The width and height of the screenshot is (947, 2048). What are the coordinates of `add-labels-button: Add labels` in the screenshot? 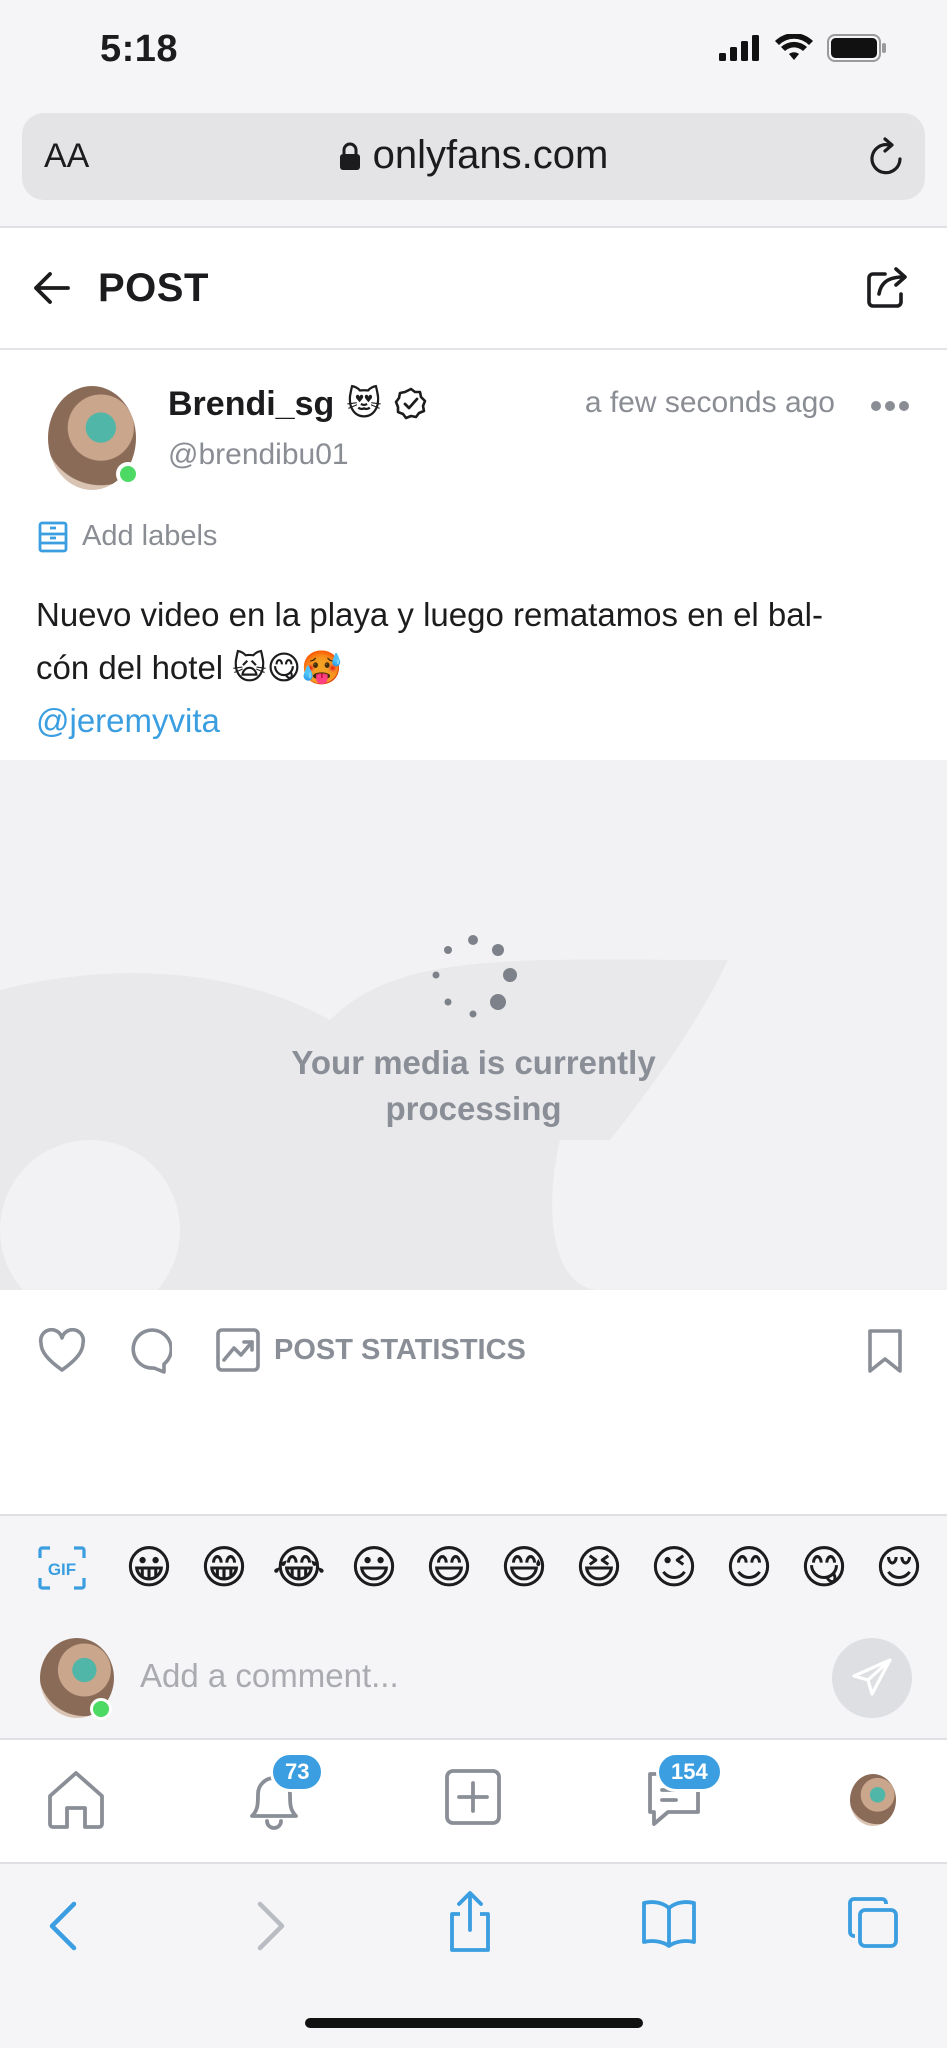 It's located at (127, 536).